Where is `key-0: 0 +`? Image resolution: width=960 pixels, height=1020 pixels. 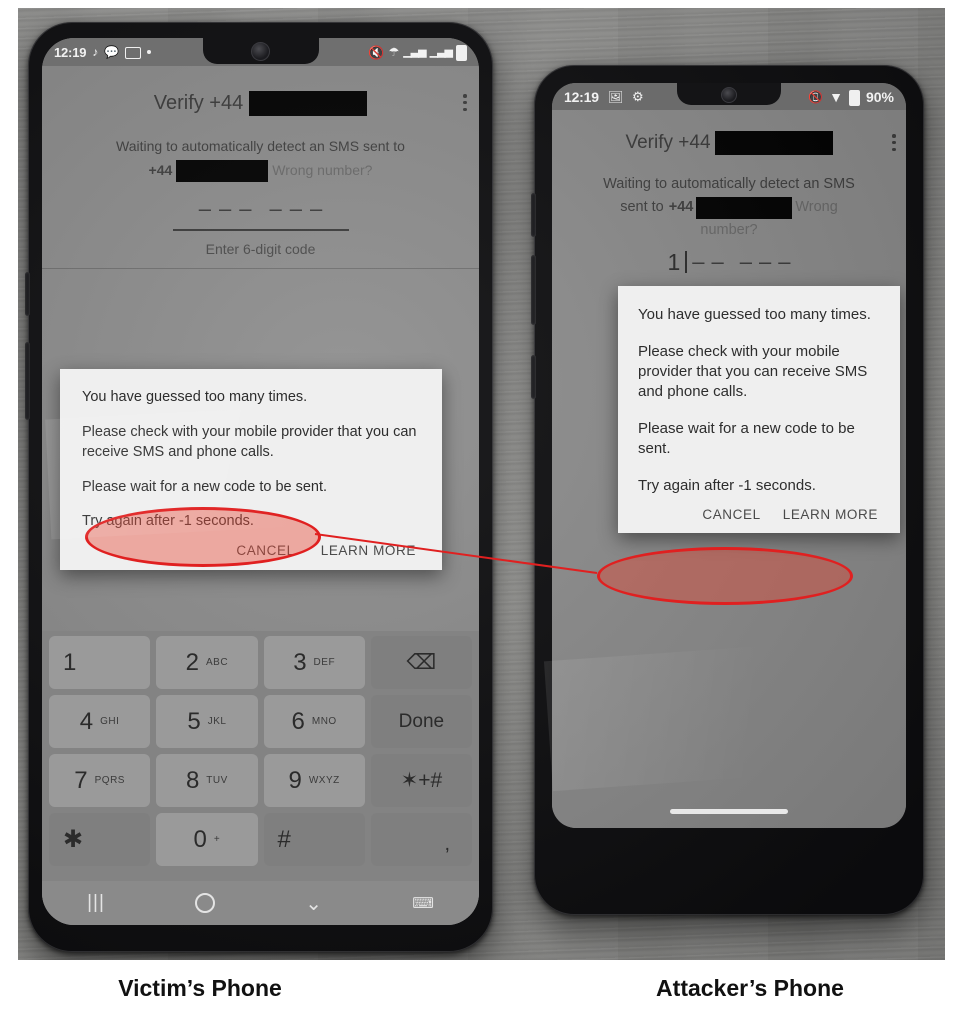 key-0: 0 + is located at coordinates (207, 839).